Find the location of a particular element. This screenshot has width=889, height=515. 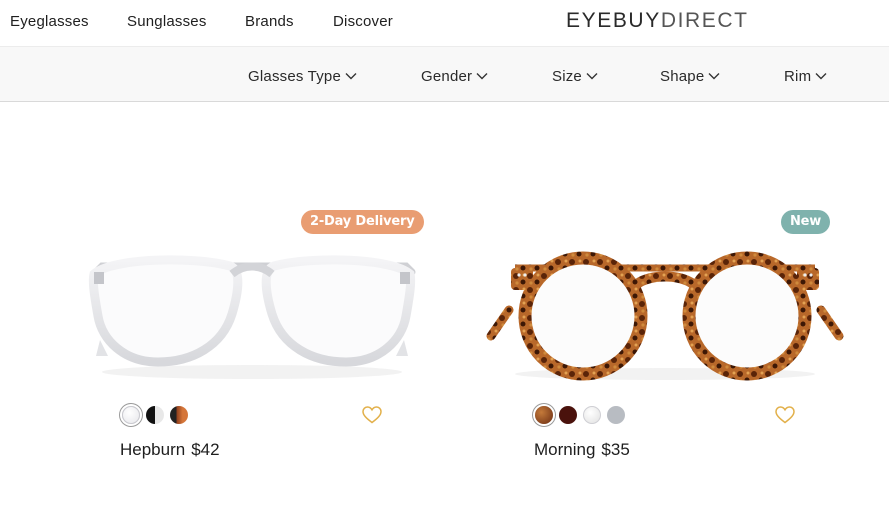

product-name: Hepburn is located at coordinates (153, 449).